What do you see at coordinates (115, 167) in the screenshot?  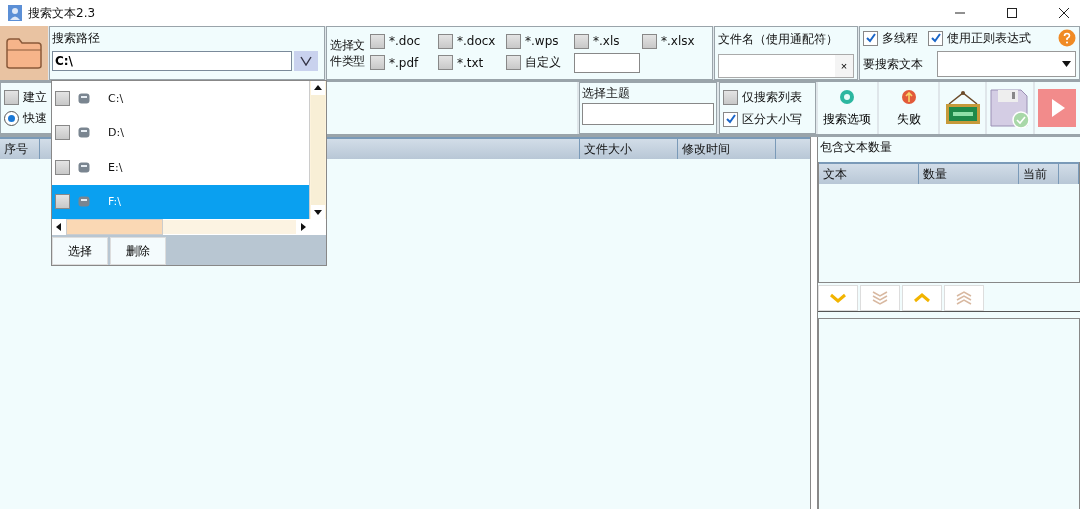 I see `drive-label: E:\` at bounding box center [115, 167].